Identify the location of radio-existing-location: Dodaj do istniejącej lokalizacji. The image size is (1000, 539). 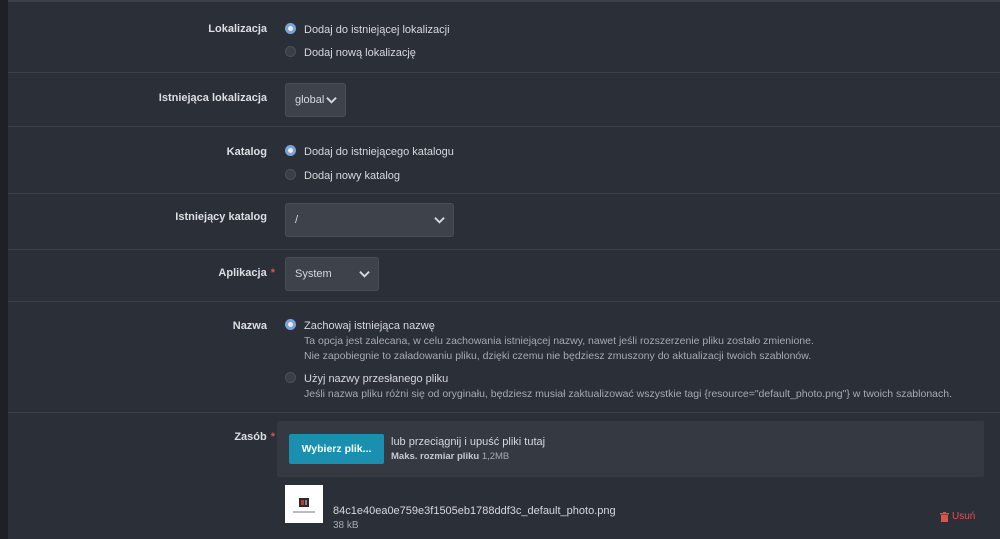
(367, 30).